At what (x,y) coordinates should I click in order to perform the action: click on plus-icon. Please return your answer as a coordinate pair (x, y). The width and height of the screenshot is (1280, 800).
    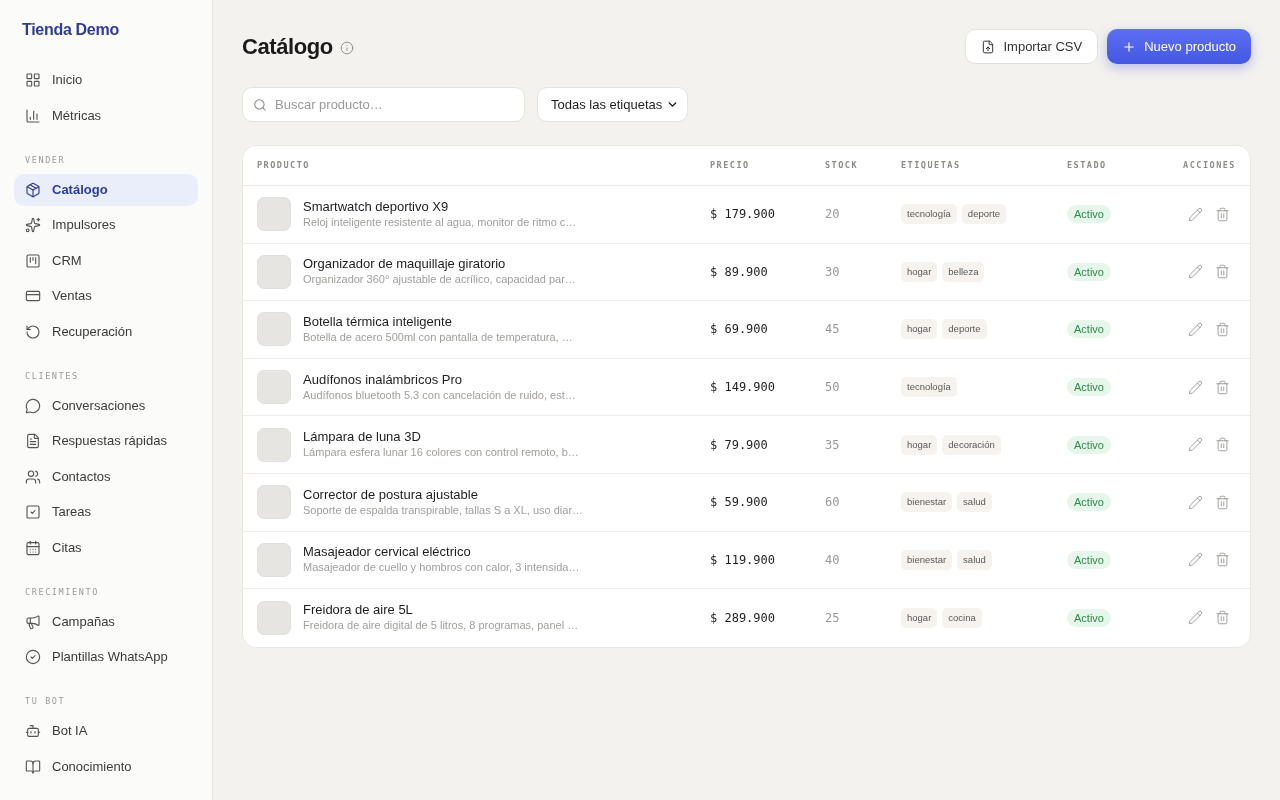
    Looking at the image, I should click on (1129, 46).